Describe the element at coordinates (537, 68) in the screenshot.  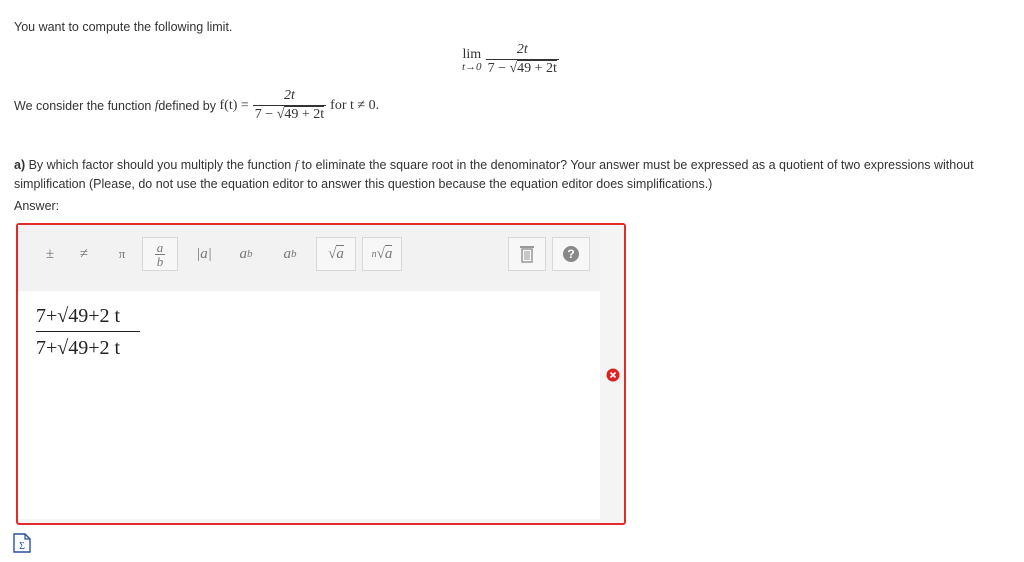
I see `limit-den-radicand: 49 + 2t` at that location.